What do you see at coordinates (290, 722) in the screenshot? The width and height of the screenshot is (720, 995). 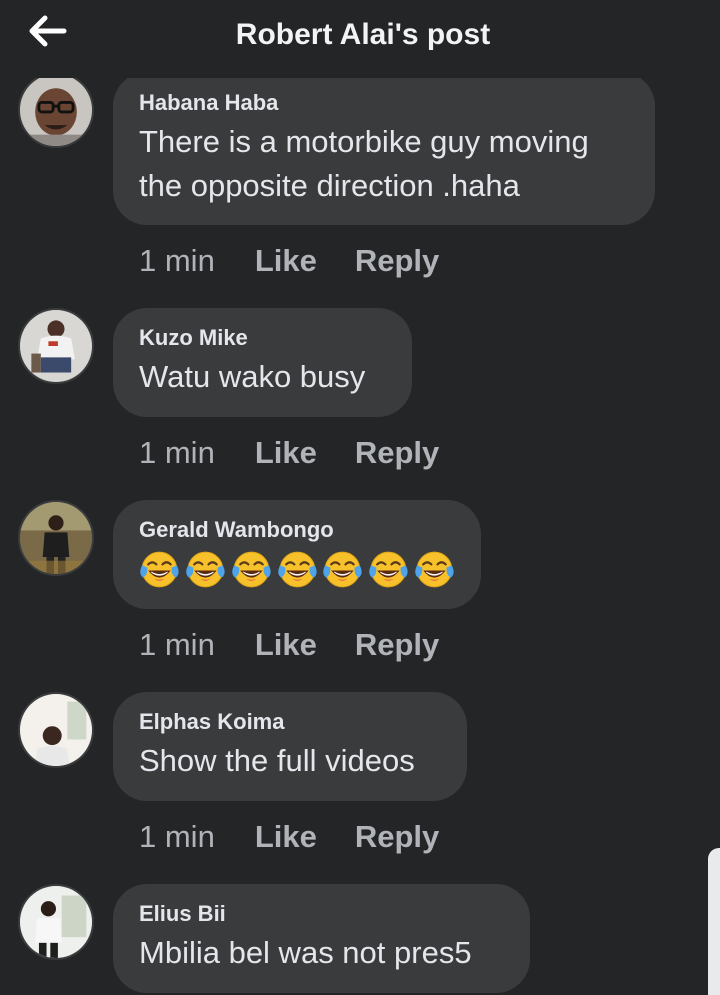 I see `comment-author: Elphas Koima` at bounding box center [290, 722].